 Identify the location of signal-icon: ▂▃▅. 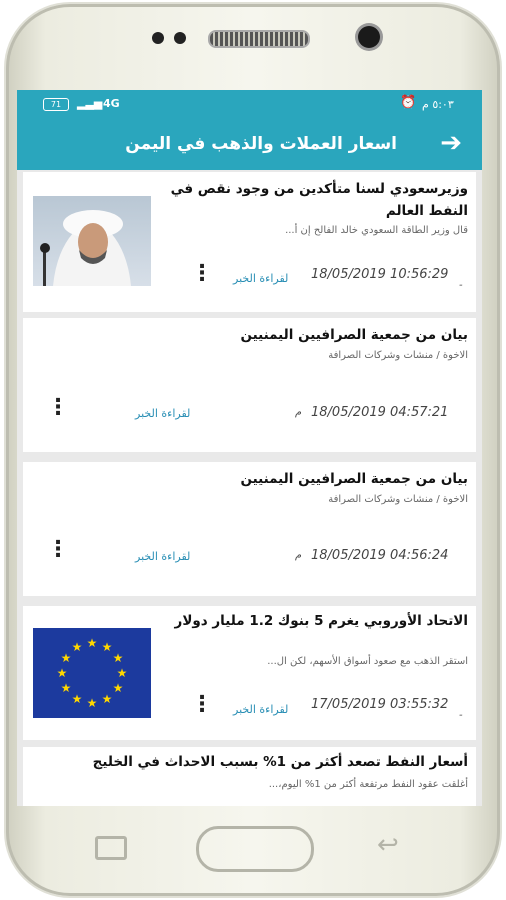
(90, 103).